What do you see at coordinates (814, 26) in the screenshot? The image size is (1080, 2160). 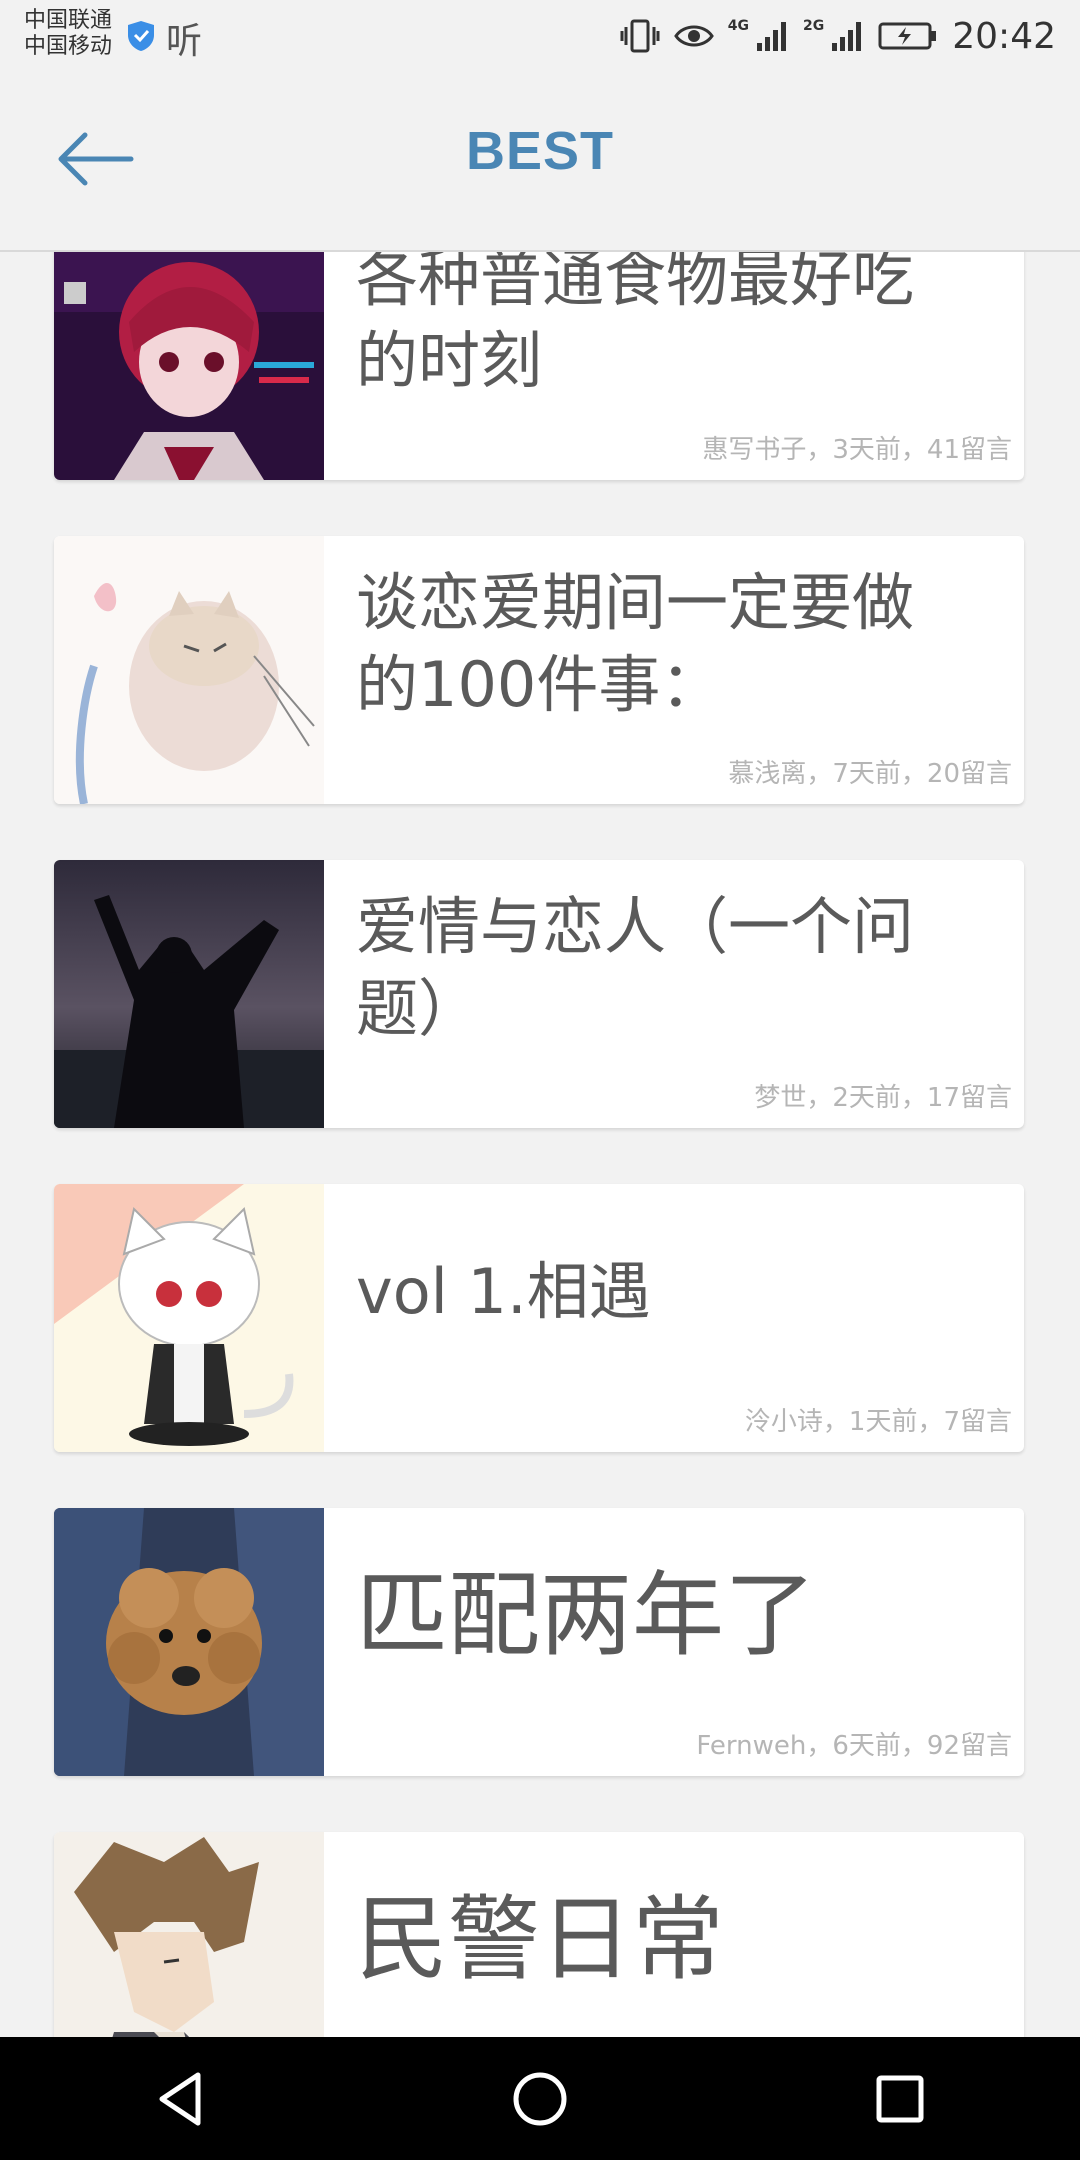 I see `network-type-2: 2G` at bounding box center [814, 26].